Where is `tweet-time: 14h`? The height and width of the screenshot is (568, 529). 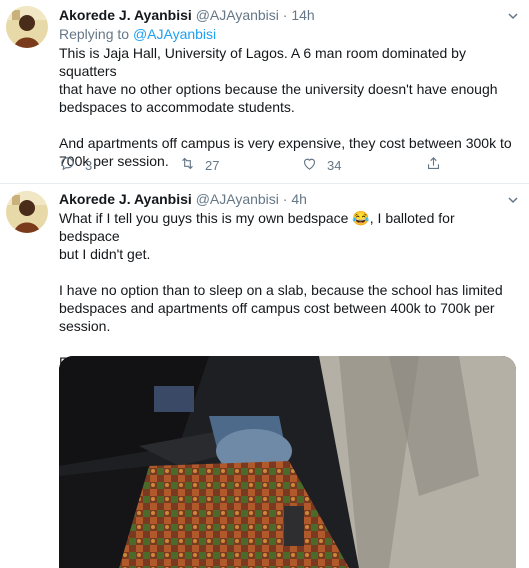 tweet-time: 14h is located at coordinates (302, 15).